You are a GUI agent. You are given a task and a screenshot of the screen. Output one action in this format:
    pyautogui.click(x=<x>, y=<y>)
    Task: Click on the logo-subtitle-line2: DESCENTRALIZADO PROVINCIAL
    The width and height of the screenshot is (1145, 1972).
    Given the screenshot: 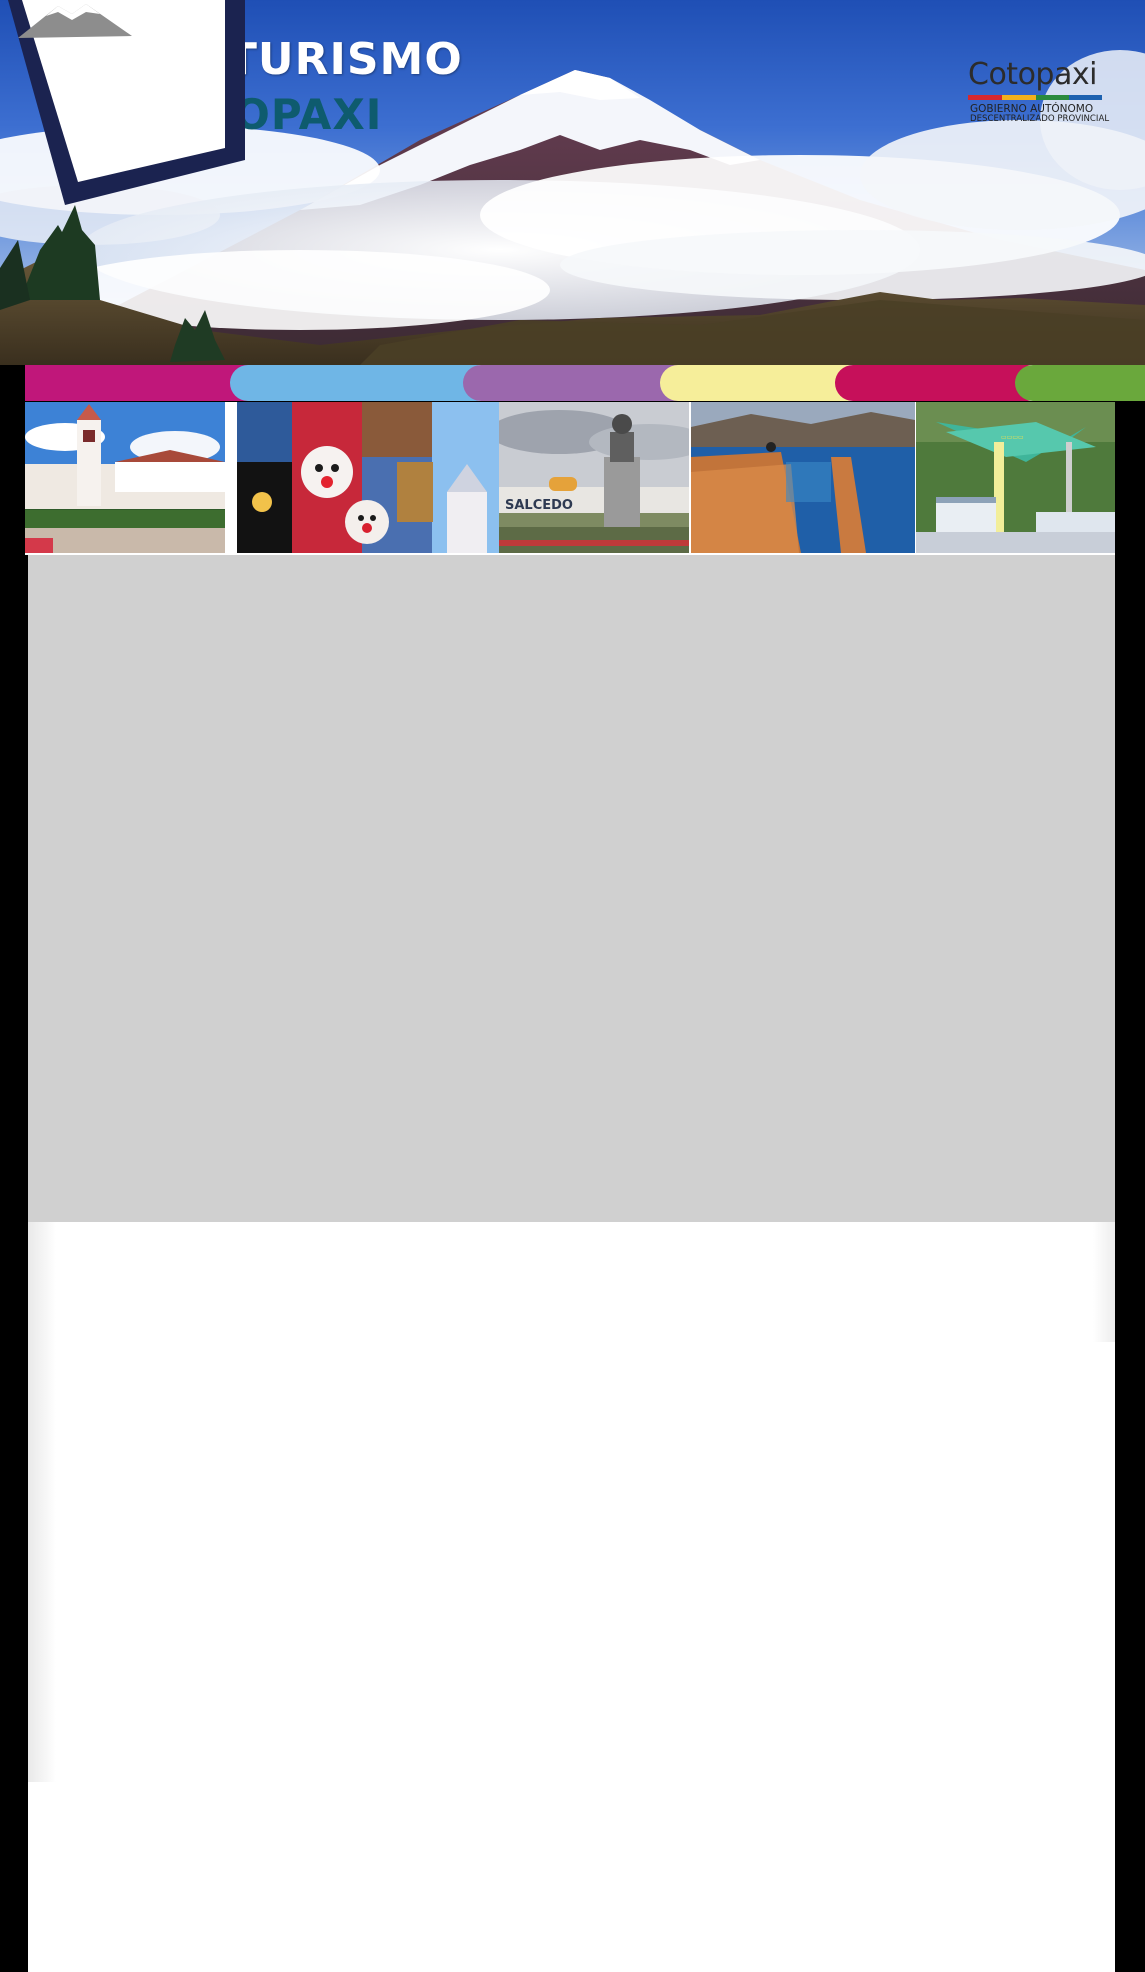 What is the action you would take?
    pyautogui.click(x=1040, y=119)
    